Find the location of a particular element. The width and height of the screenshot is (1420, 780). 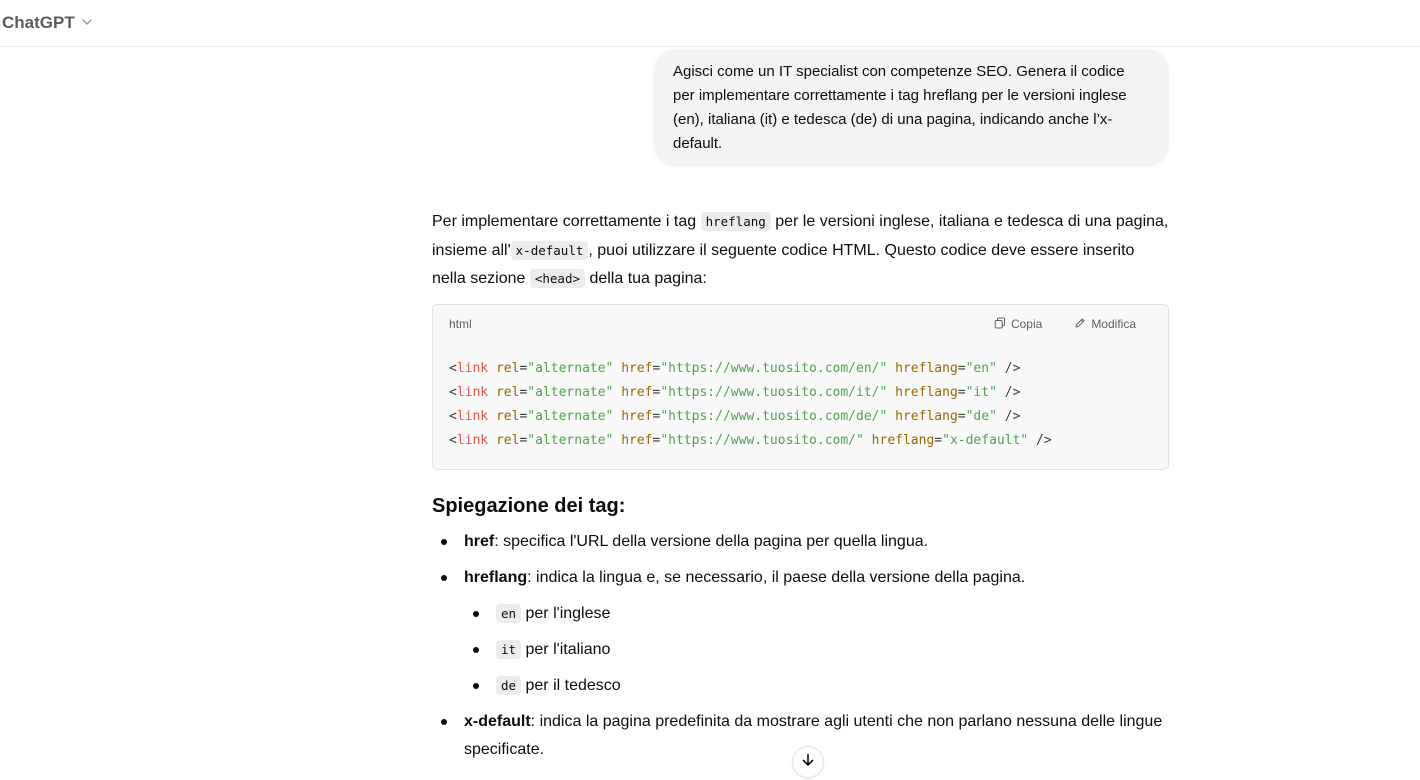

term-href: href is located at coordinates (479, 542).